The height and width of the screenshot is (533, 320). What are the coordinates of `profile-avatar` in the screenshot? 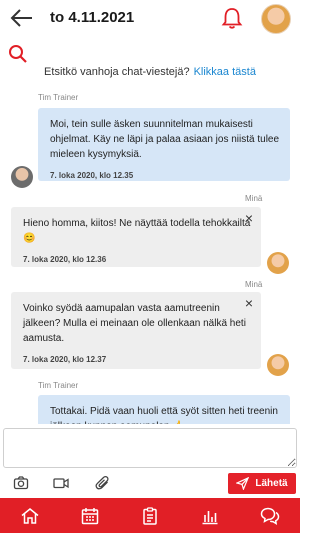 It's located at (276, 19).